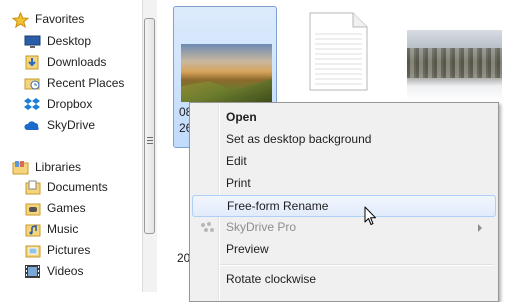 This screenshot has width=512, height=302. What do you see at coordinates (77, 62) in the screenshot?
I see `nav-item-label: Downloads` at bounding box center [77, 62].